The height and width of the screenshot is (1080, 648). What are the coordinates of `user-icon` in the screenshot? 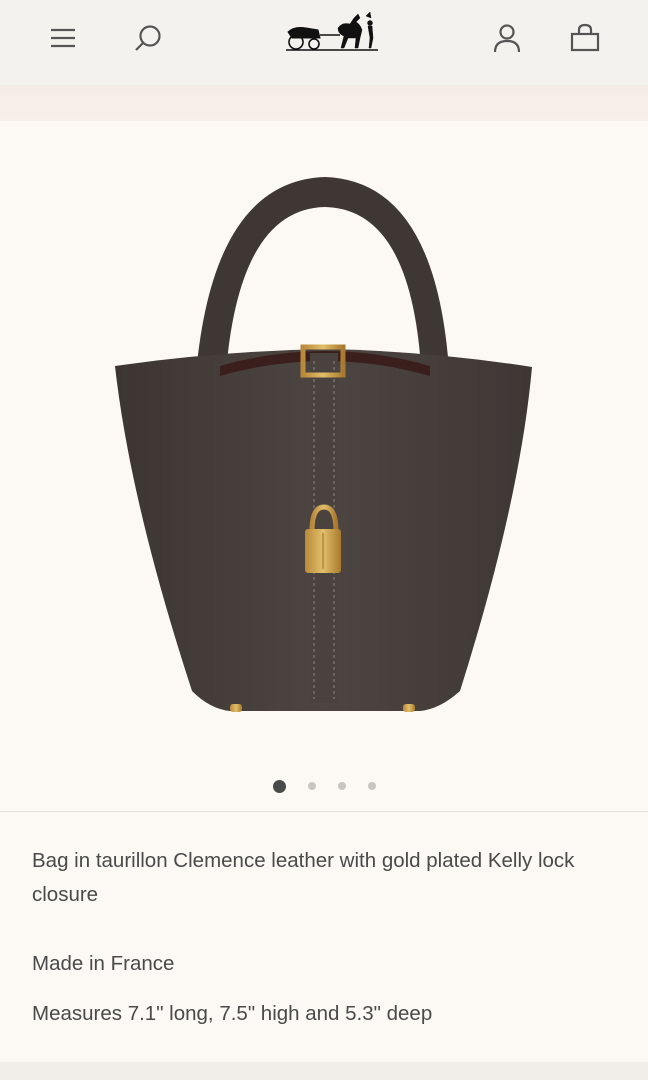 It's located at (507, 38).